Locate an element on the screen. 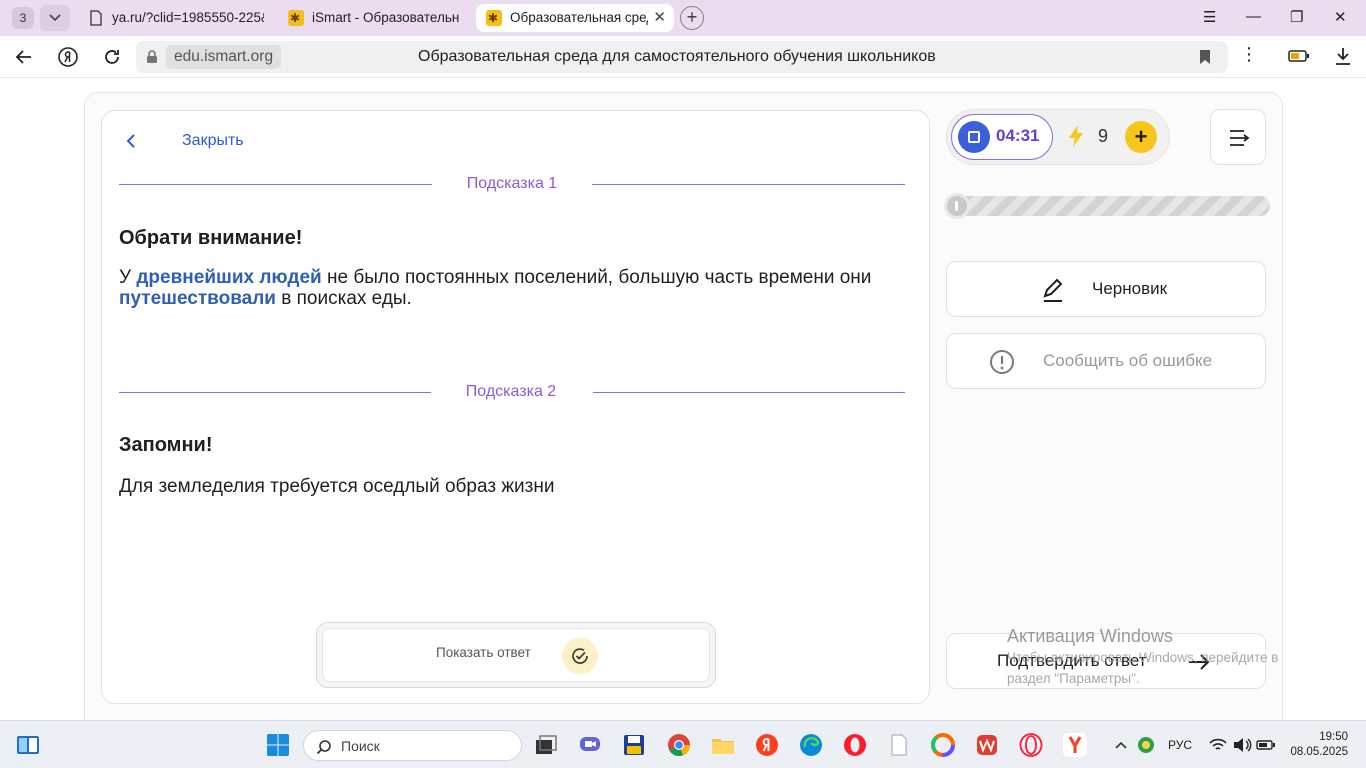 Image resolution: width=1366 pixels, height=768 pixels. close-label: Закрыть is located at coordinates (213, 140).